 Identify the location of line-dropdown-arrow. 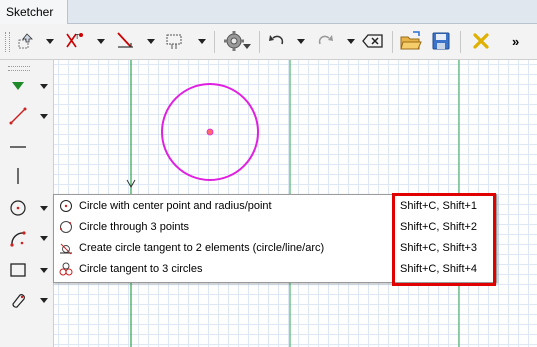
(44, 116).